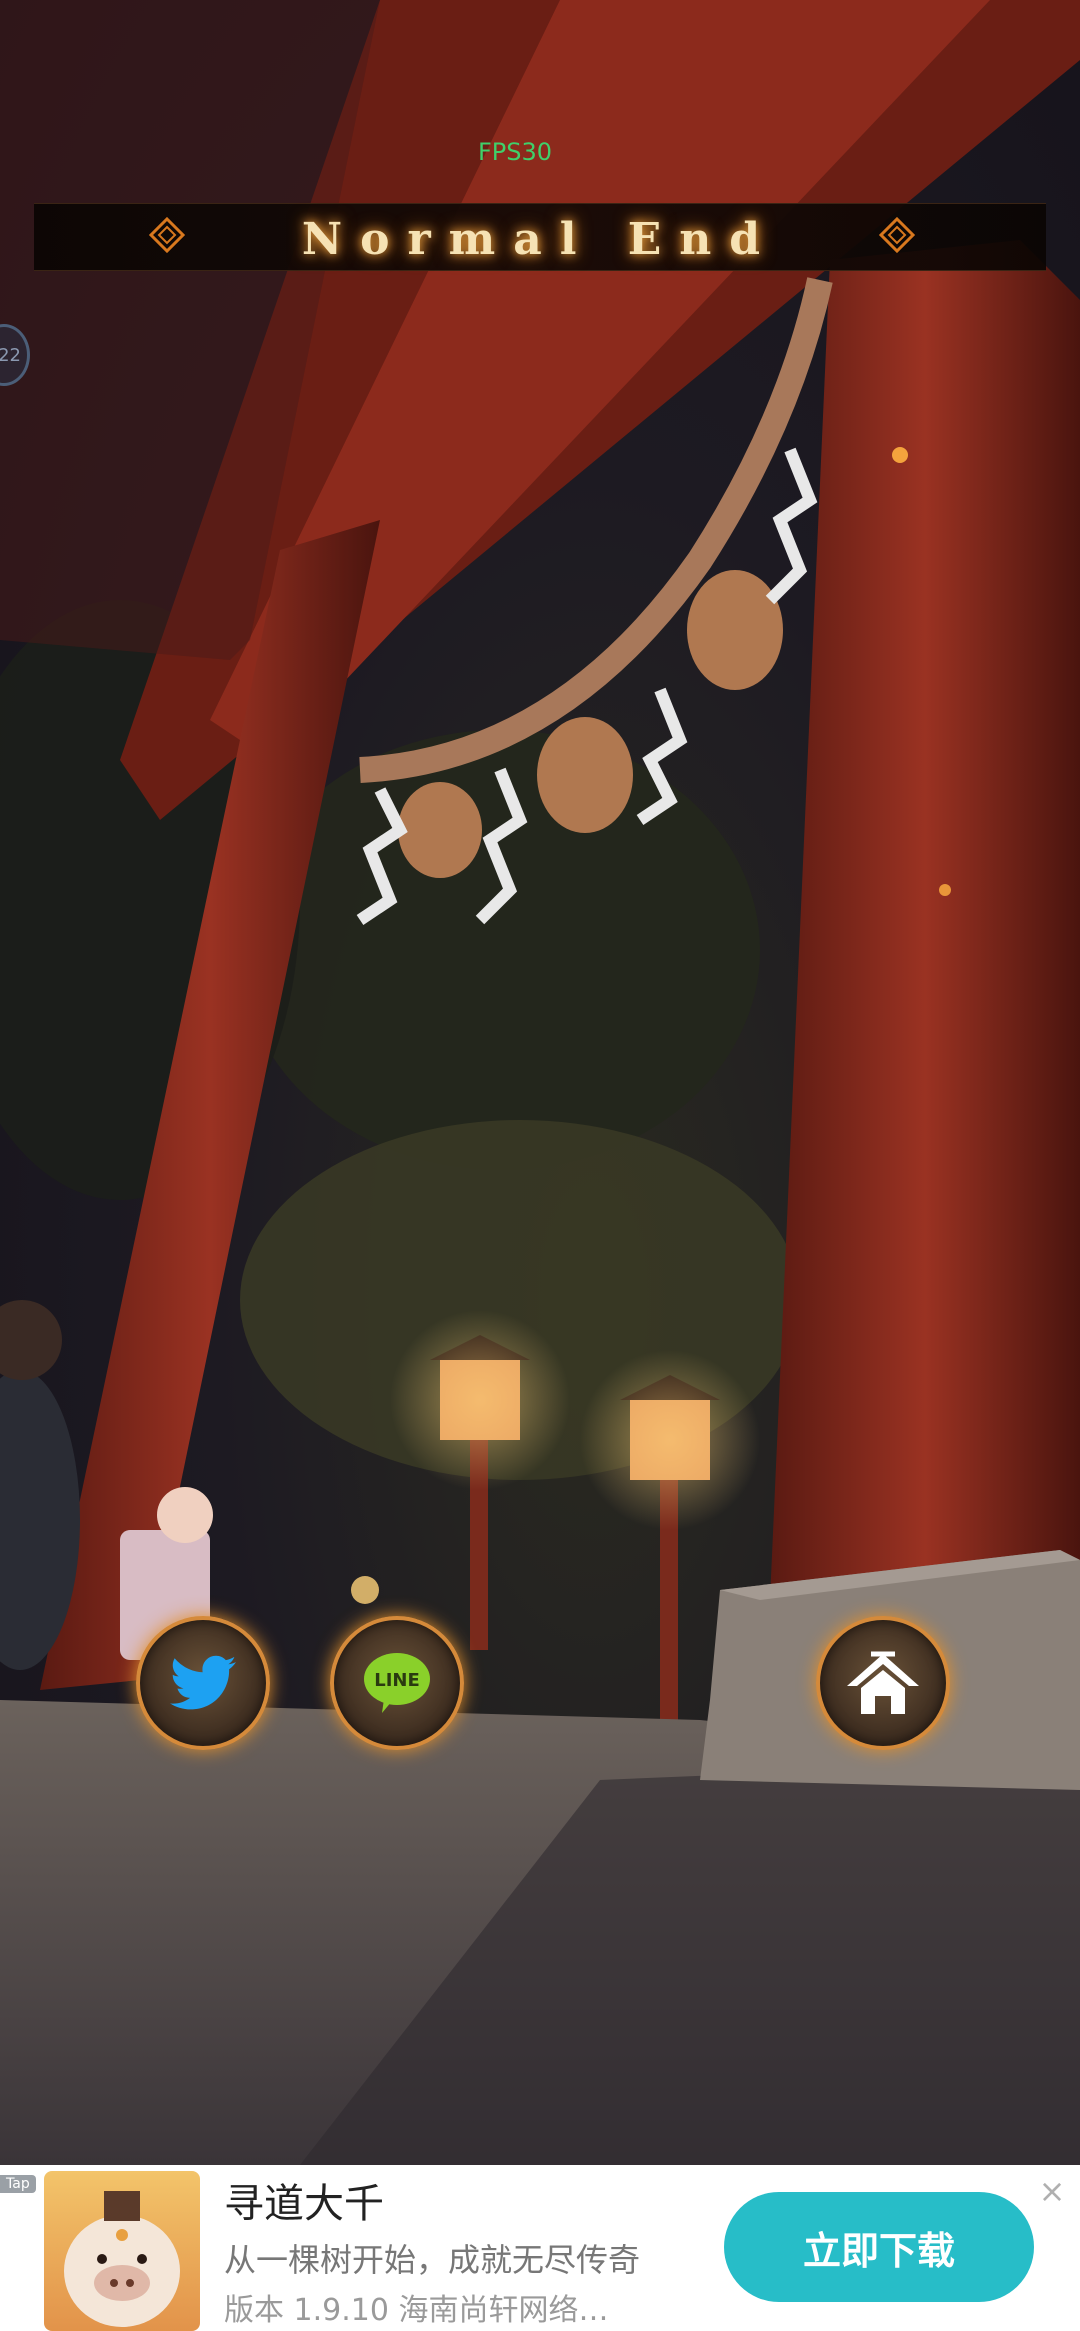 This screenshot has width=1080, height=2331. What do you see at coordinates (10, 355) in the screenshot?
I see `side-badge-label: 22` at bounding box center [10, 355].